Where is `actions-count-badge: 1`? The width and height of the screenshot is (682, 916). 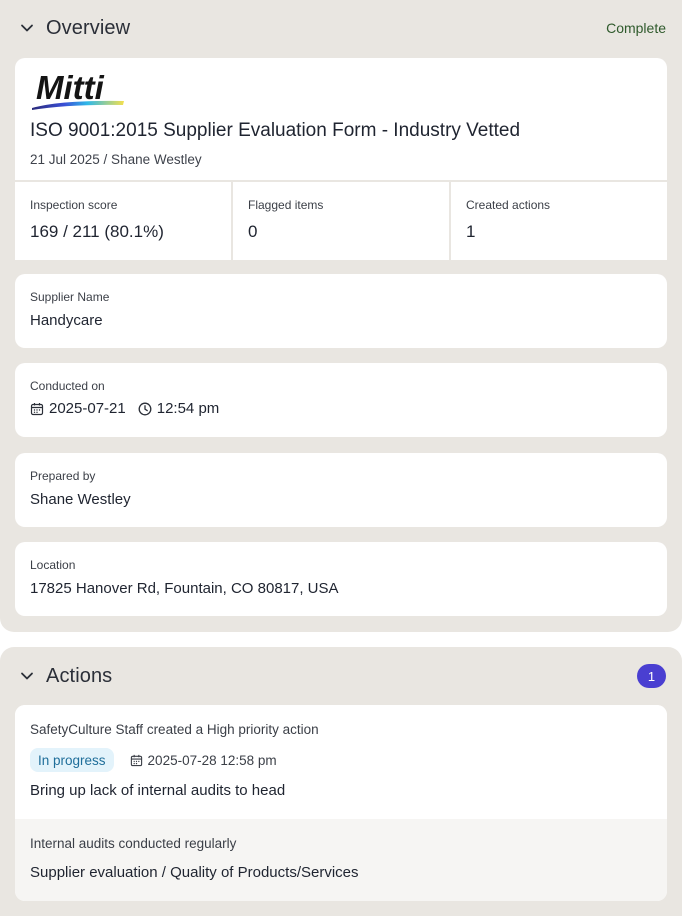 actions-count-badge: 1 is located at coordinates (651, 676).